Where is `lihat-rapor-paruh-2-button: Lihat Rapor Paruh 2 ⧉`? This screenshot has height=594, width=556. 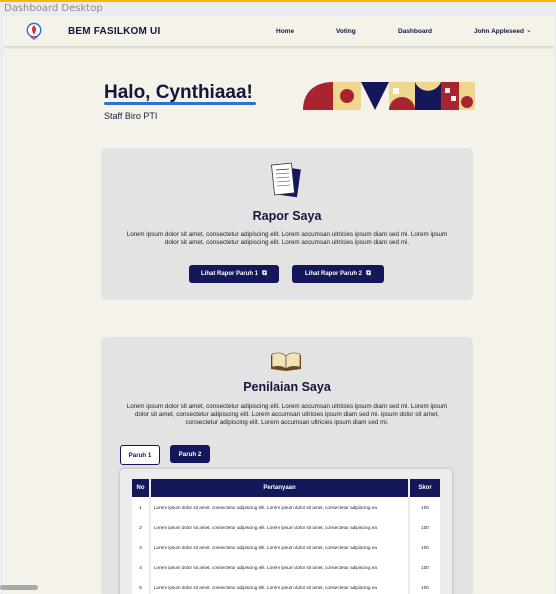
lihat-rapor-paruh-2-button: Lihat Rapor Paruh 2 ⧉ is located at coordinates (338, 274).